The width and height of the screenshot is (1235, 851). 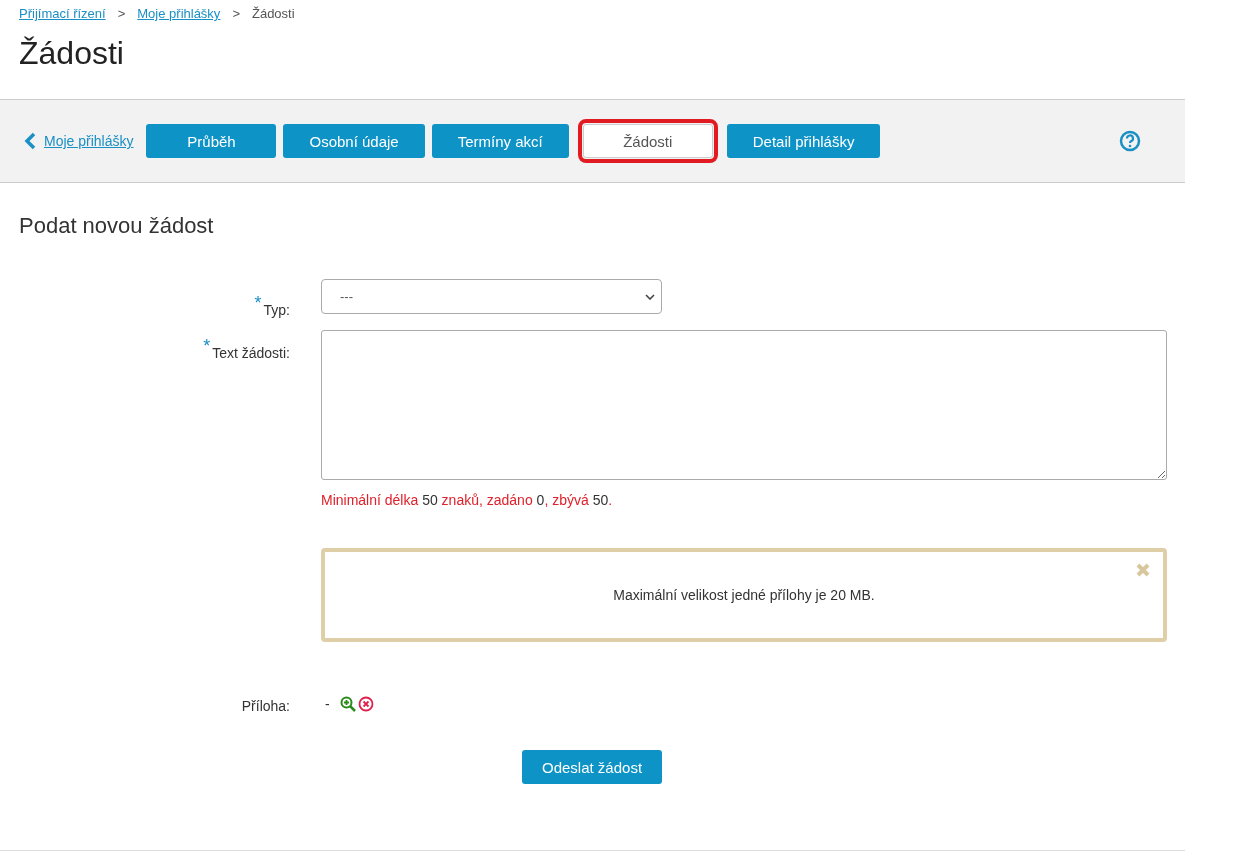 What do you see at coordinates (273, 13) in the screenshot?
I see `breadcrumb-current: Žádosti` at bounding box center [273, 13].